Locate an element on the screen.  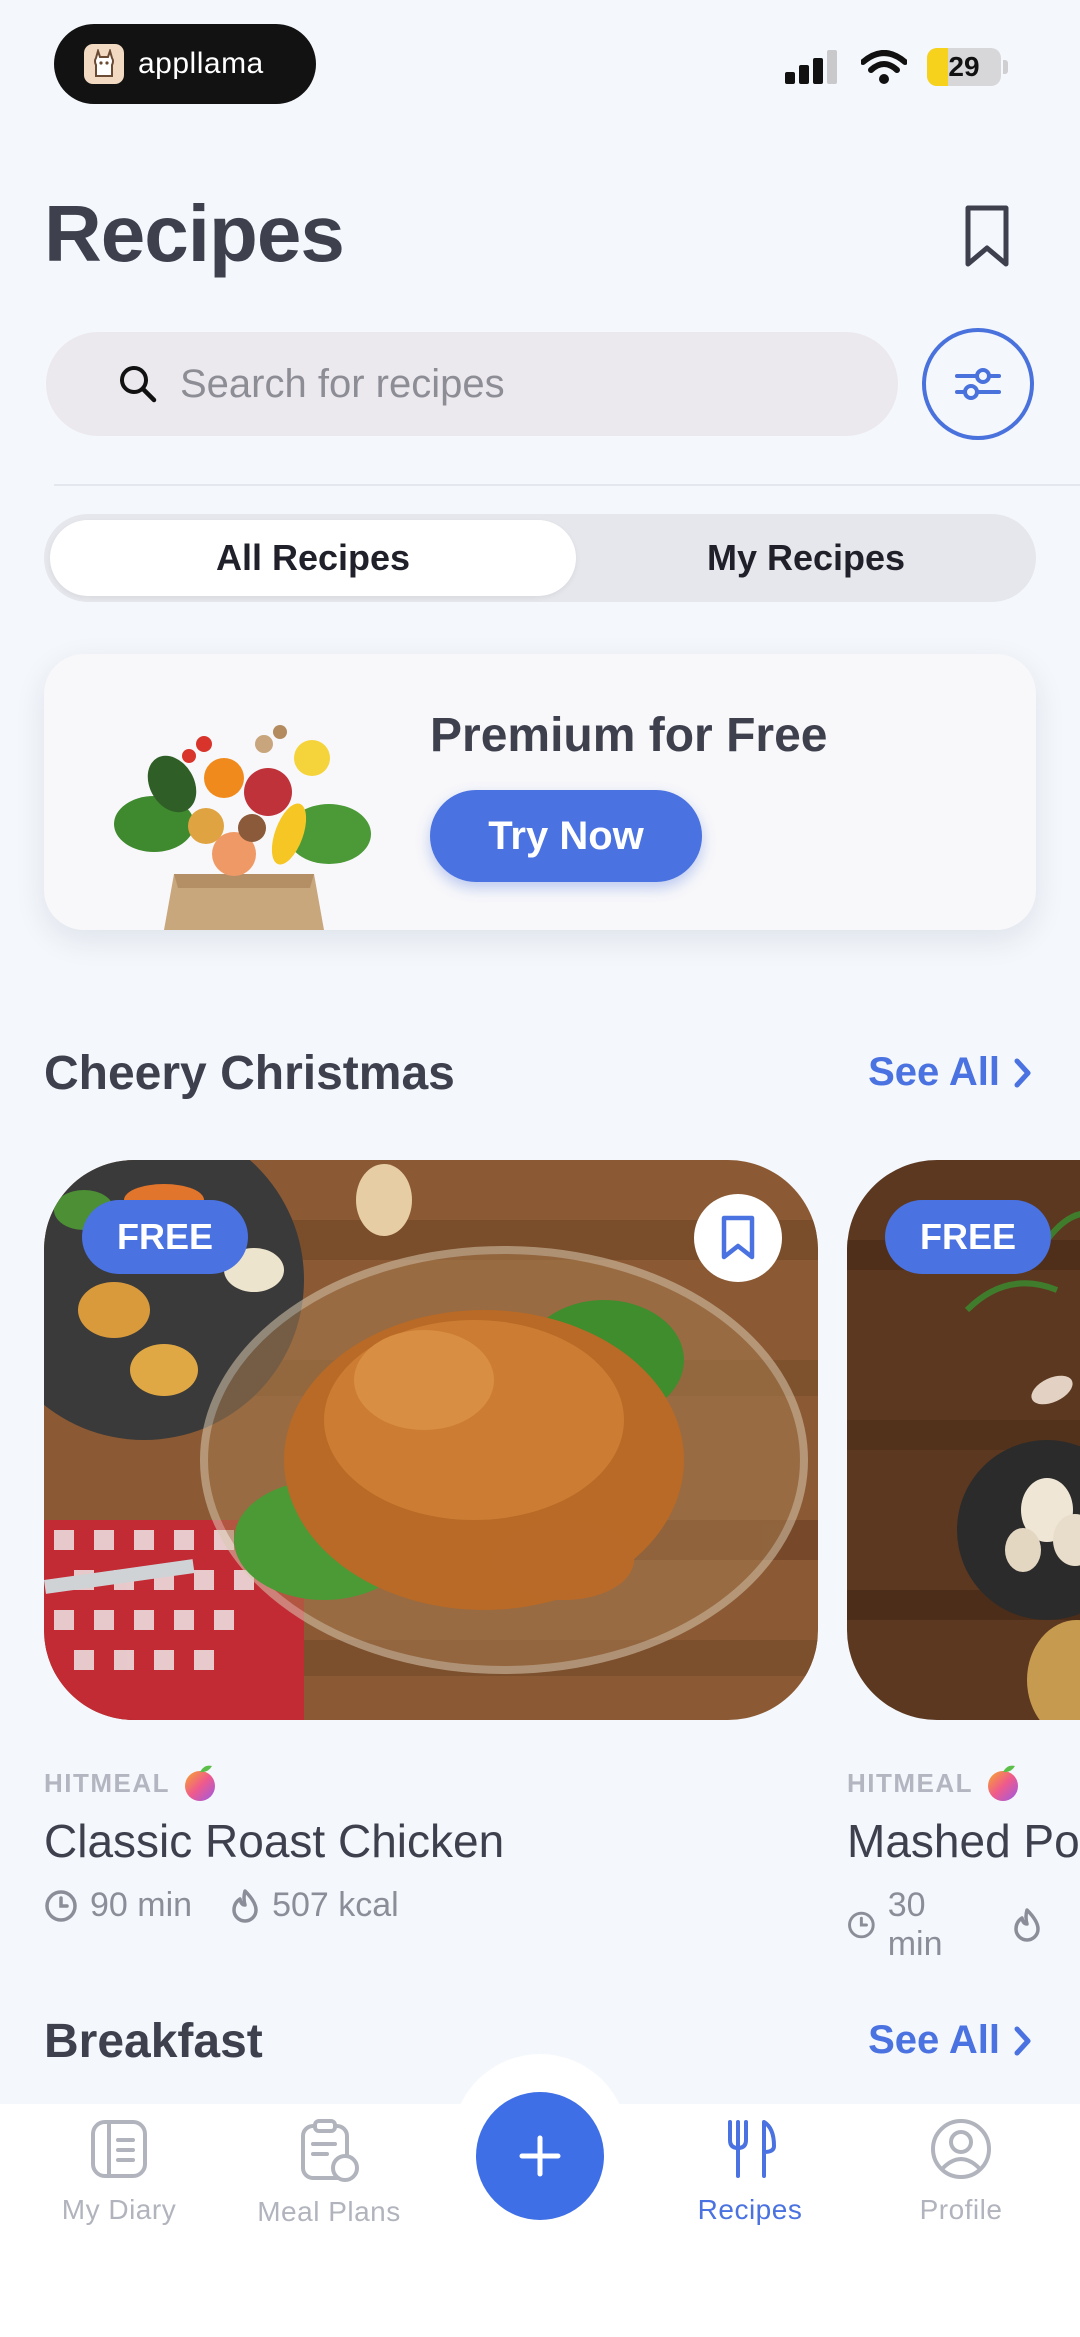
battery-icon: 29 is located at coordinates (964, 67).